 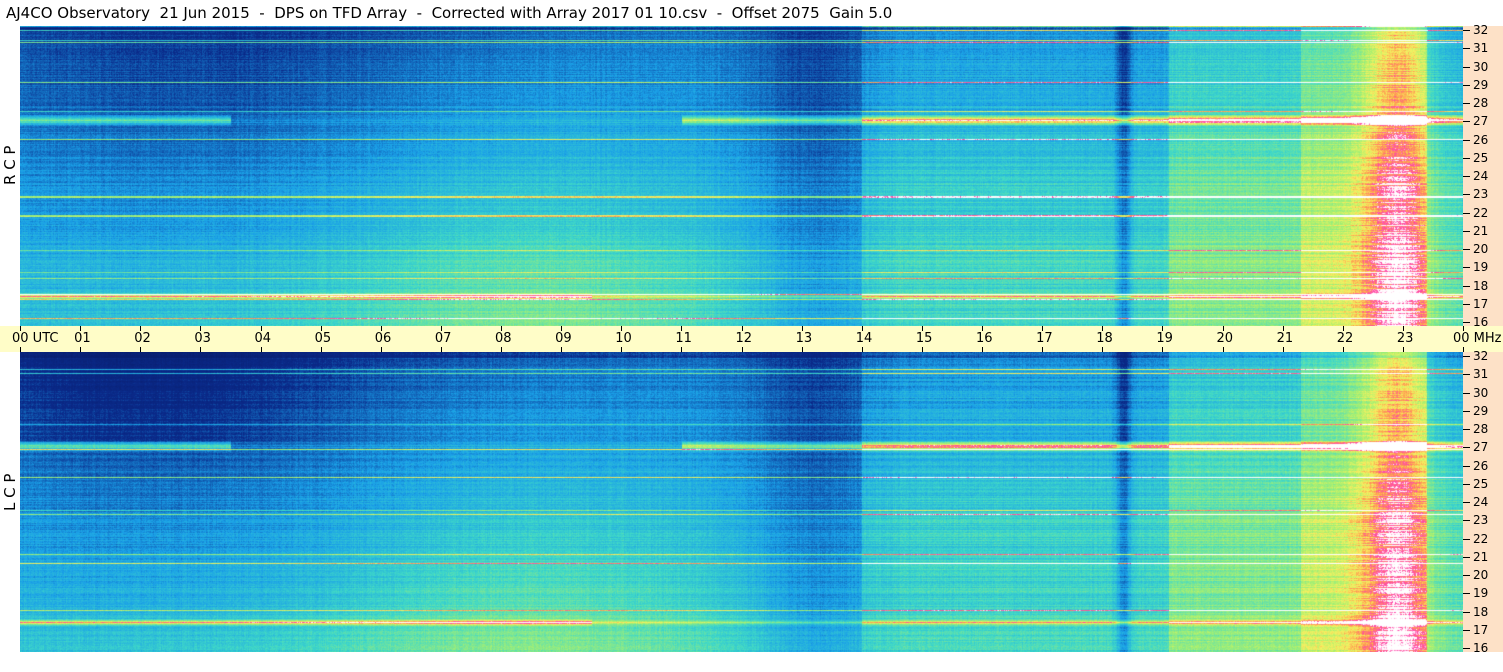 I want to click on lcp-scale-tick-label: 25, so click(x=1481, y=483).